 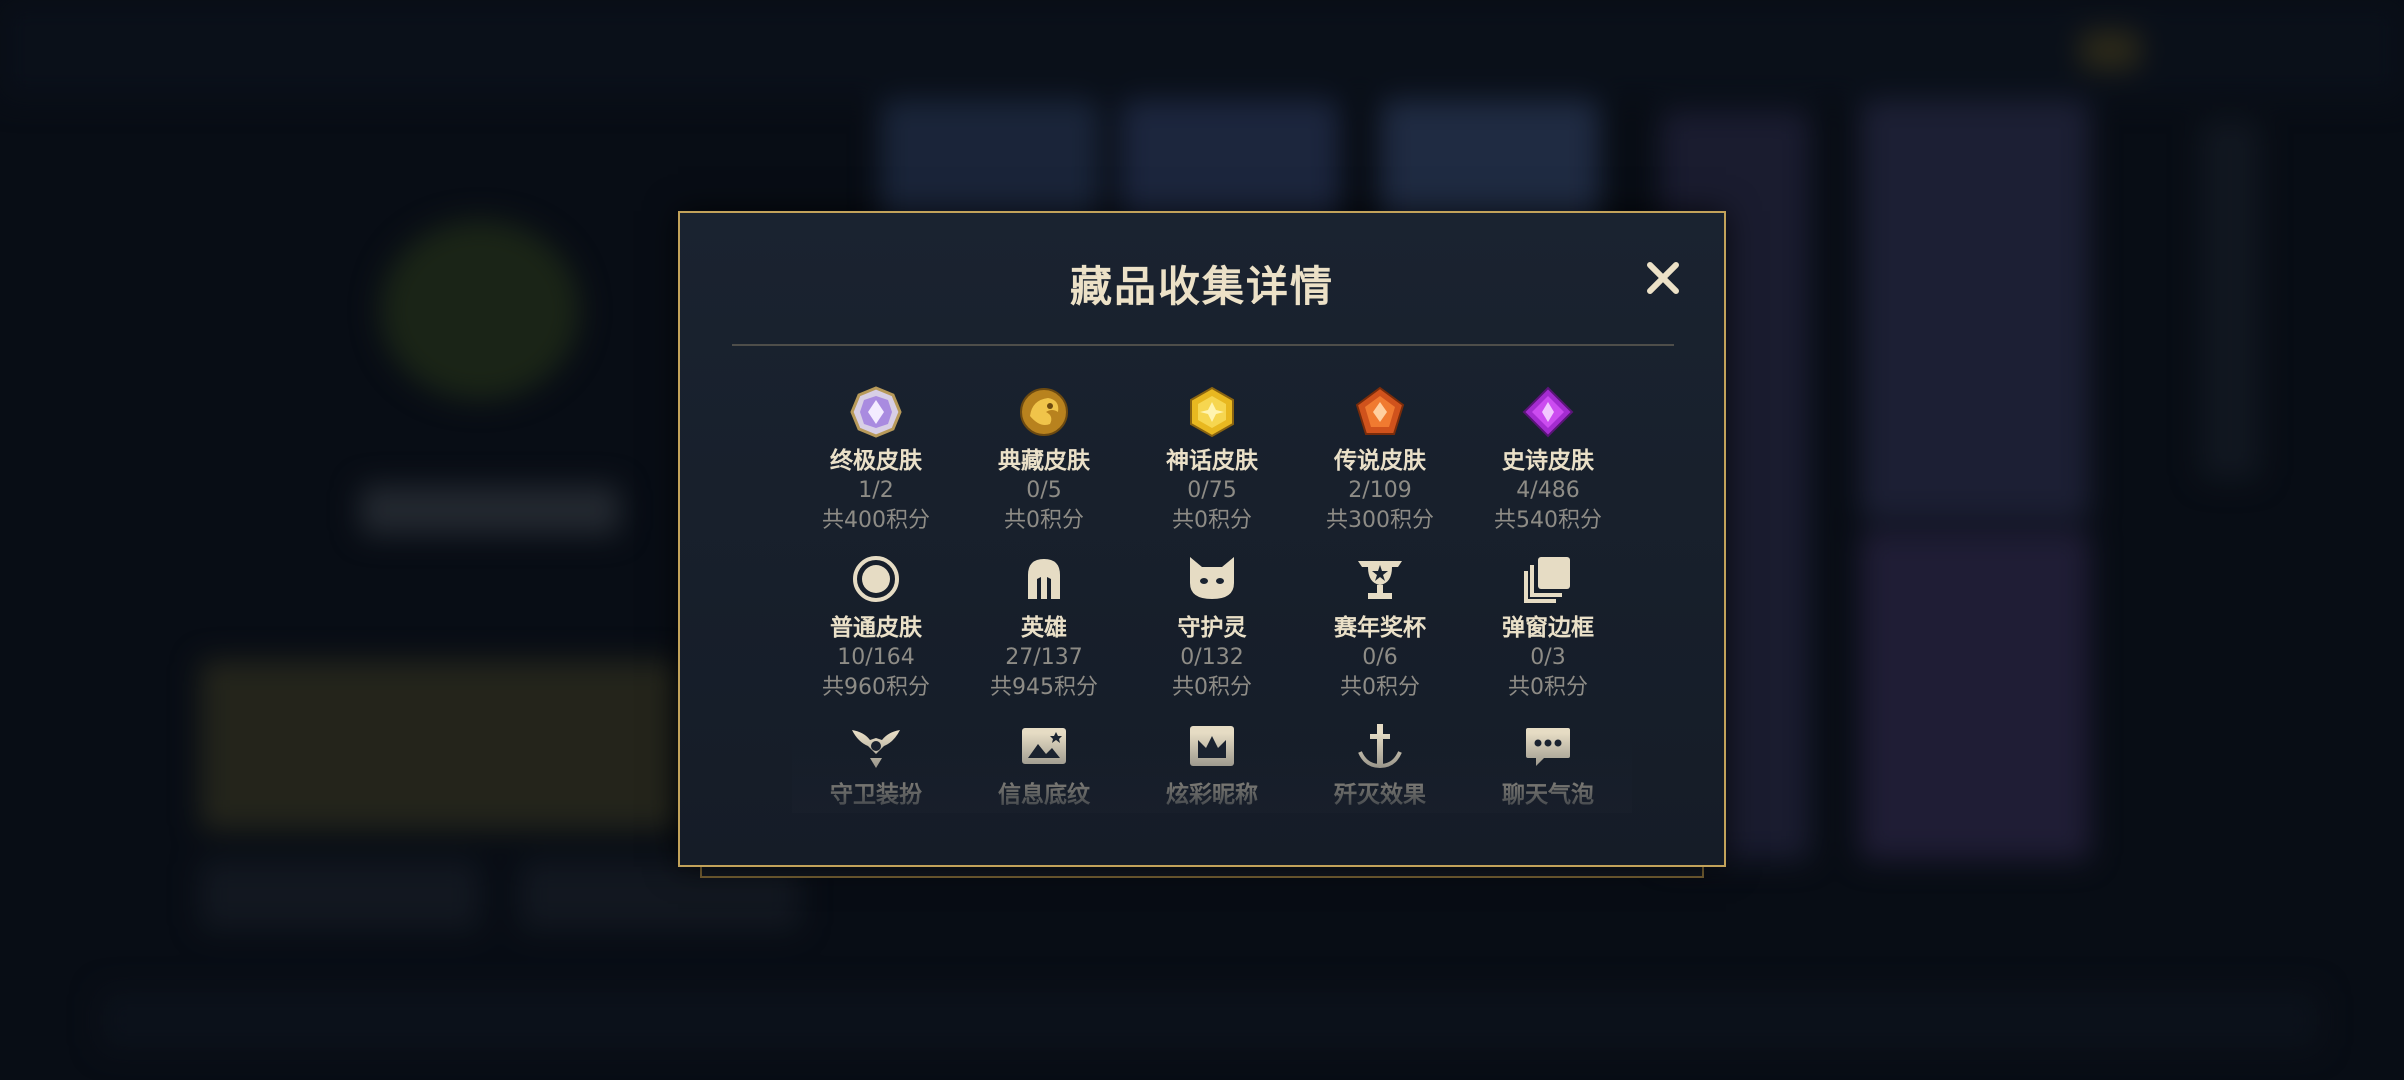 What do you see at coordinates (1548, 657) in the screenshot?
I see `item-count: 0/3` at bounding box center [1548, 657].